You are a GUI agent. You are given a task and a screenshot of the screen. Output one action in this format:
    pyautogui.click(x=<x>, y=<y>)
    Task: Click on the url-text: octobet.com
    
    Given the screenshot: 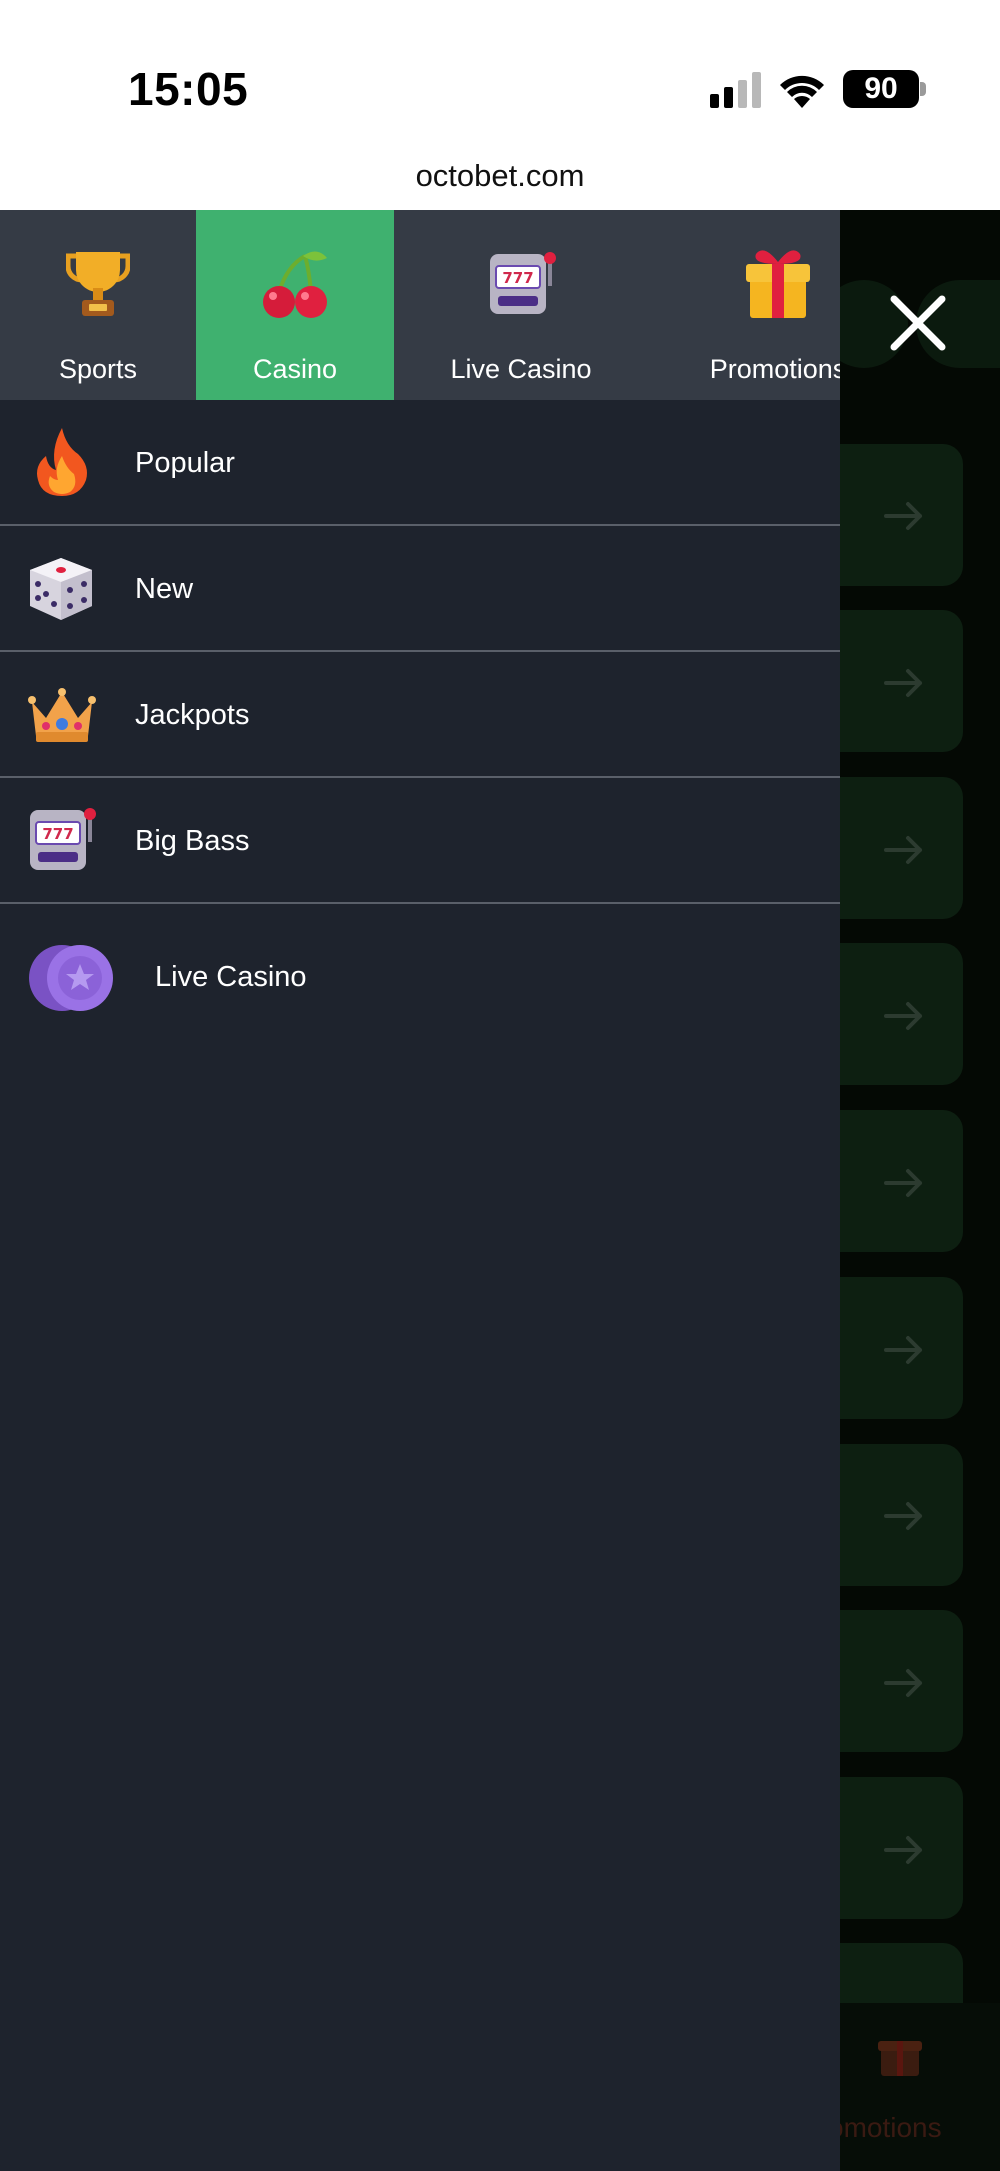 What is the action you would take?
    pyautogui.click(x=500, y=175)
    